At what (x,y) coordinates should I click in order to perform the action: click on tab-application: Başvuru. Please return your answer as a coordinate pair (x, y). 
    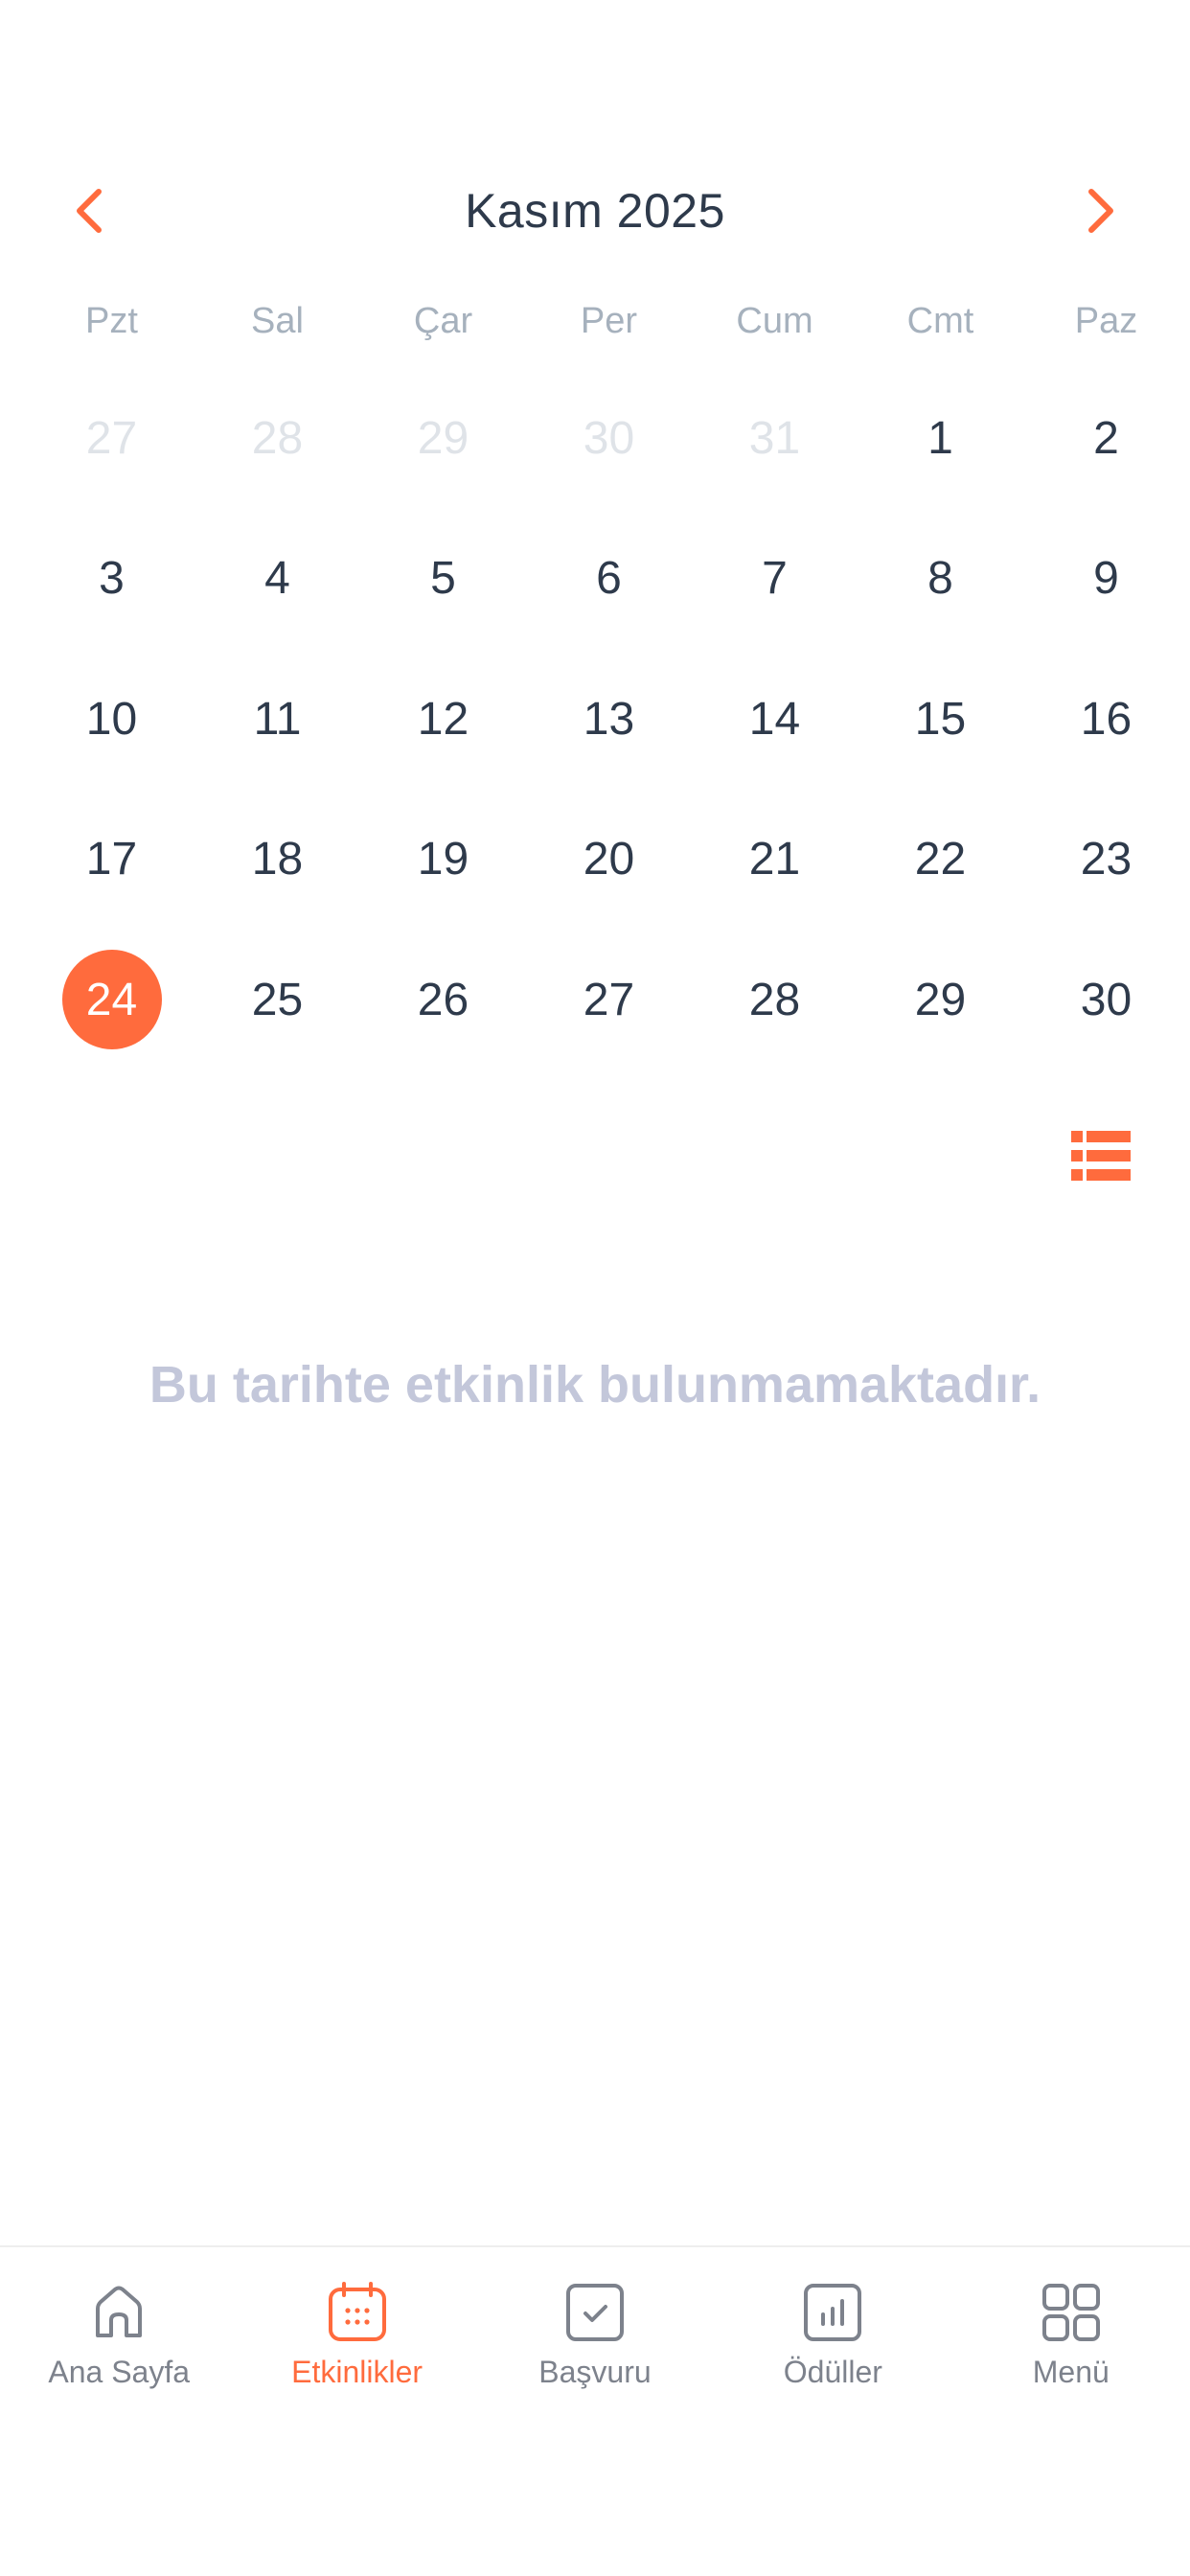
    Looking at the image, I should click on (595, 2411).